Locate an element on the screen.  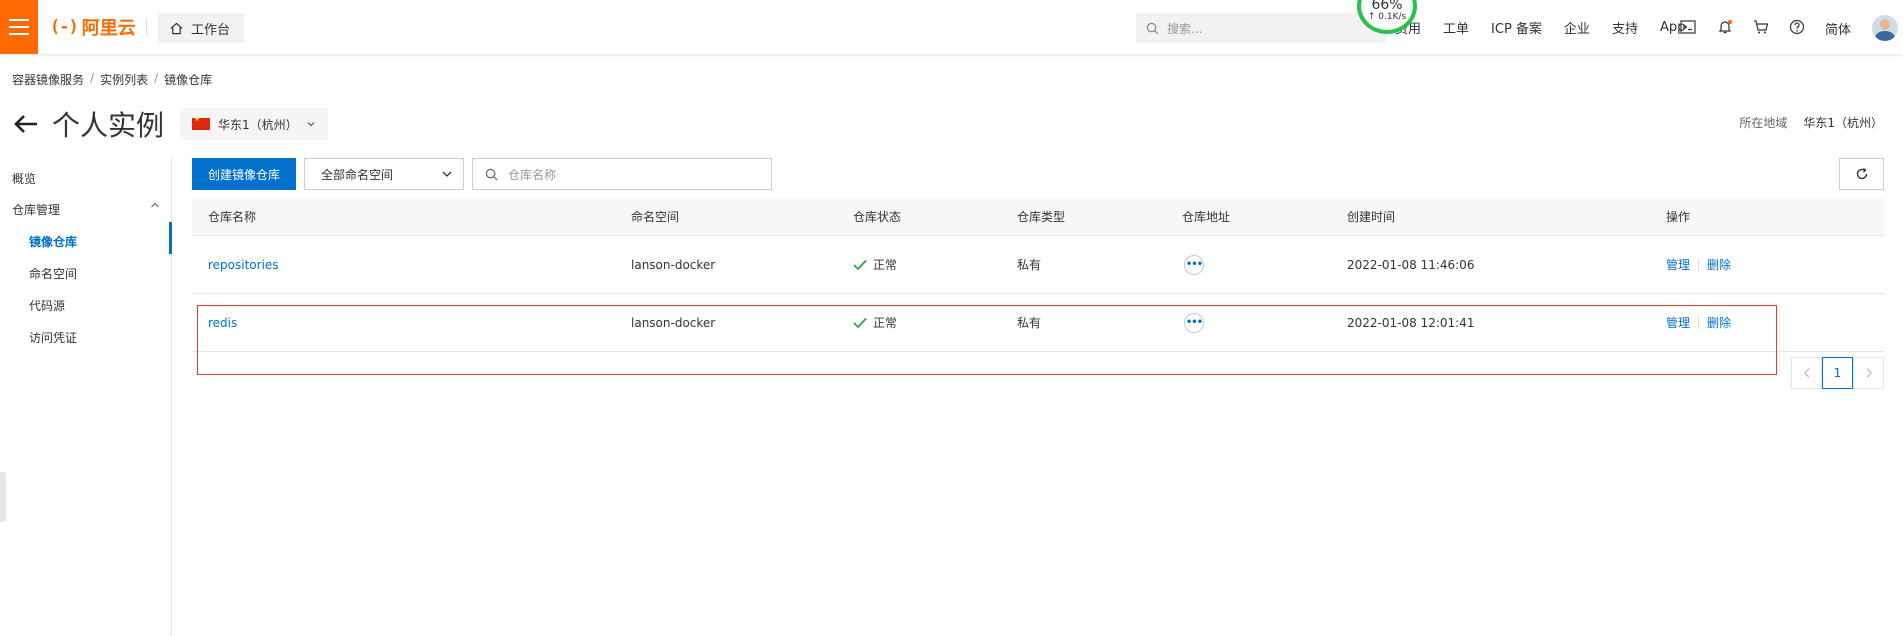
table-header: 仓库名称 命名空间 仓库状态 仓库类型 仓库地址 创建时间 操作 is located at coordinates (1038, 217).